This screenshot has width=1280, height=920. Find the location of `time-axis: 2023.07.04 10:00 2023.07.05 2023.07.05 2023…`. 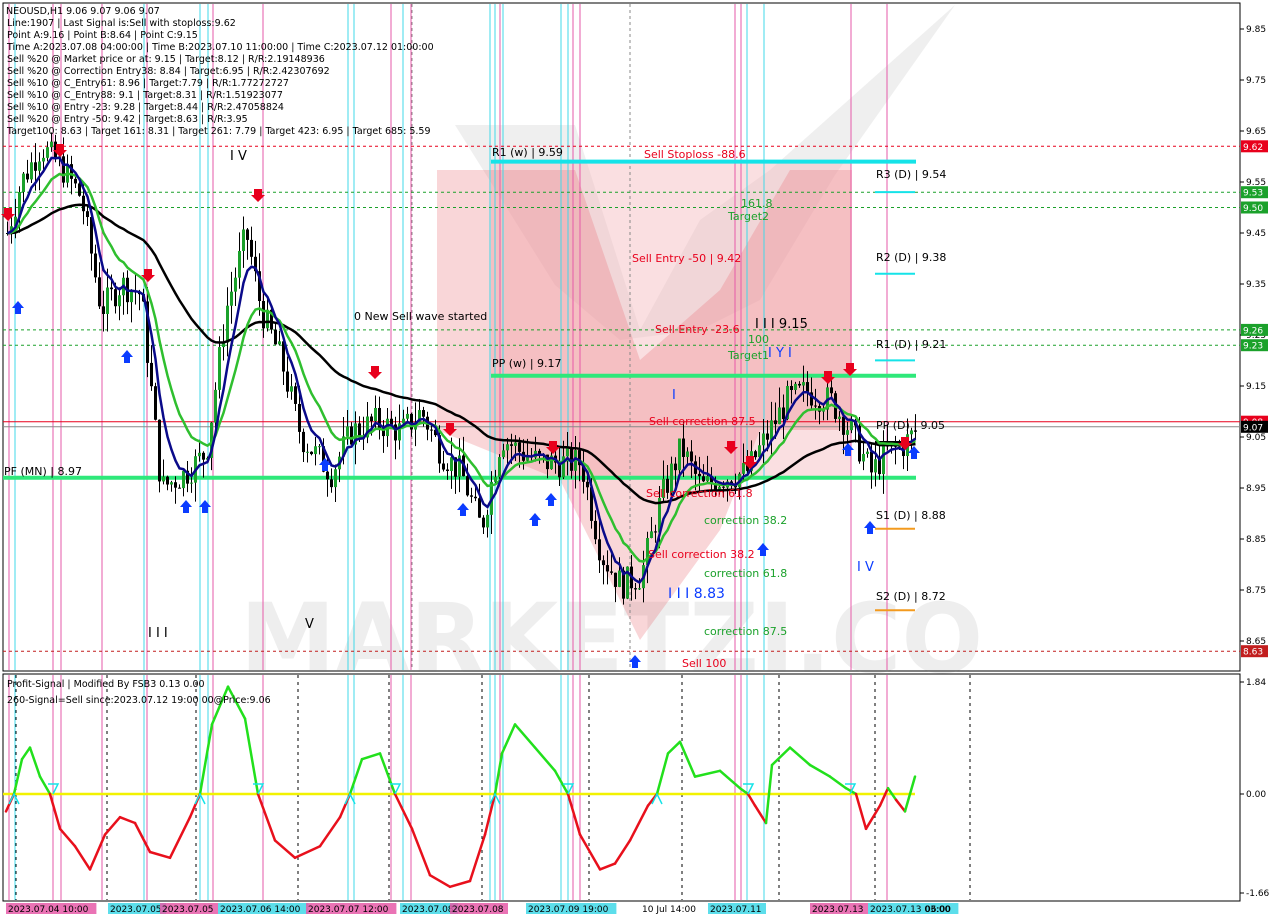

time-axis: 2023.07.04 10:00 2023.07.05 2023.07.05 2023… is located at coordinates (482, 909).